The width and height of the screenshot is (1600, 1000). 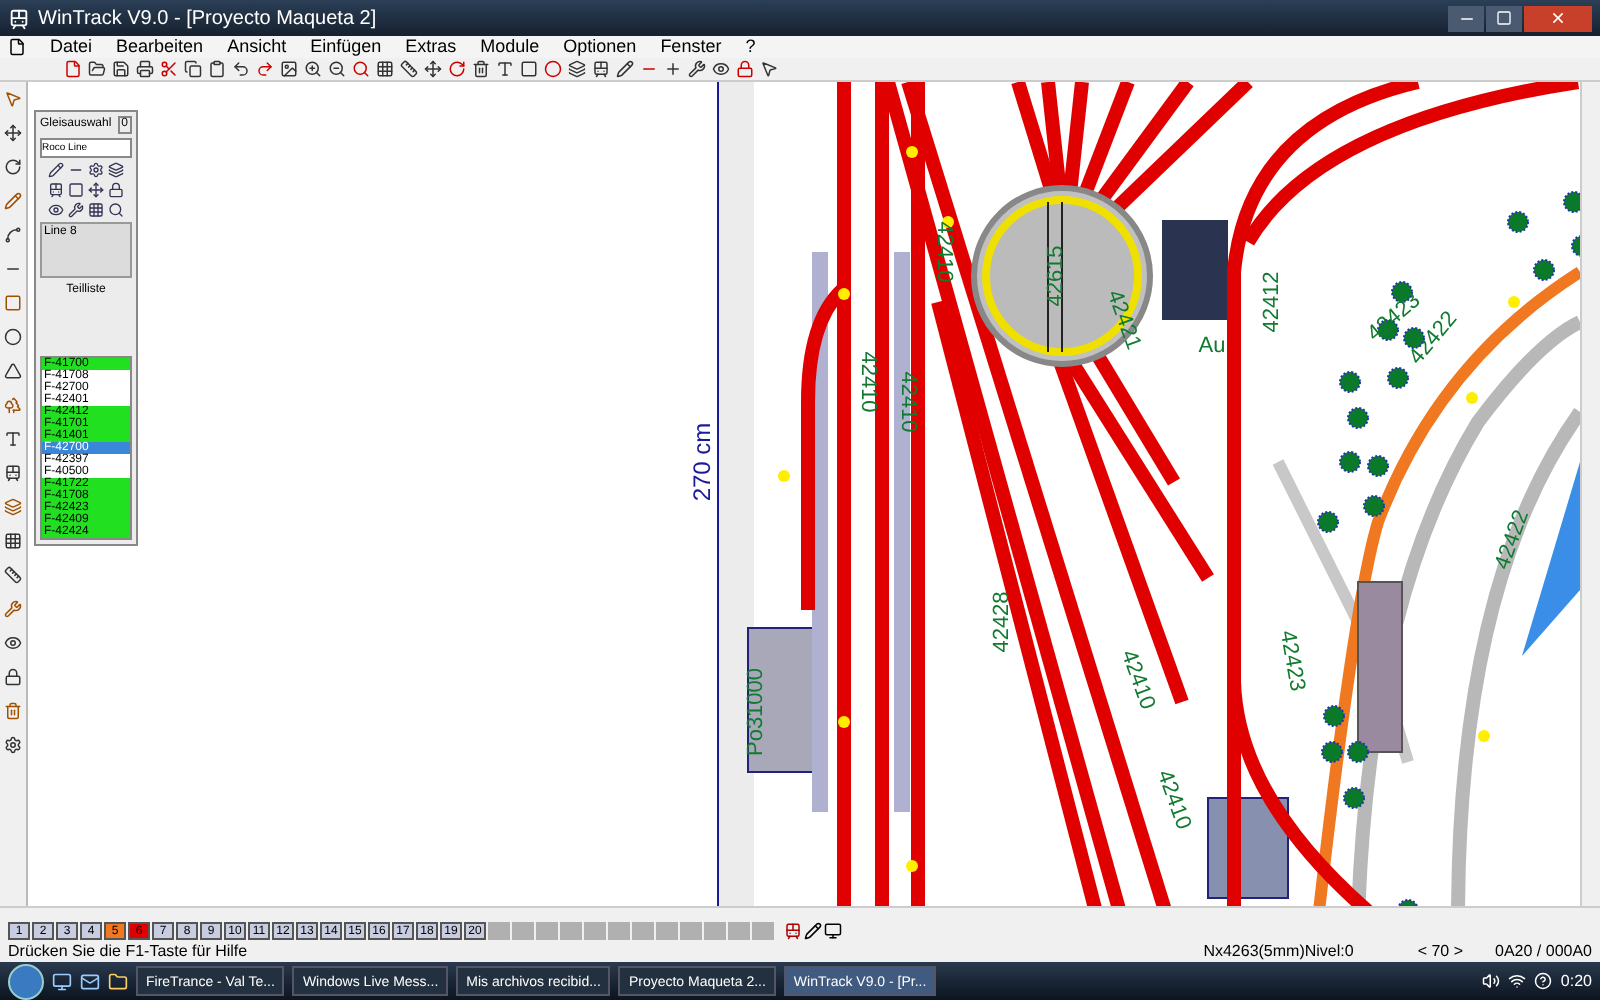 What do you see at coordinates (90, 981) in the screenshot?
I see `mail-icon` at bounding box center [90, 981].